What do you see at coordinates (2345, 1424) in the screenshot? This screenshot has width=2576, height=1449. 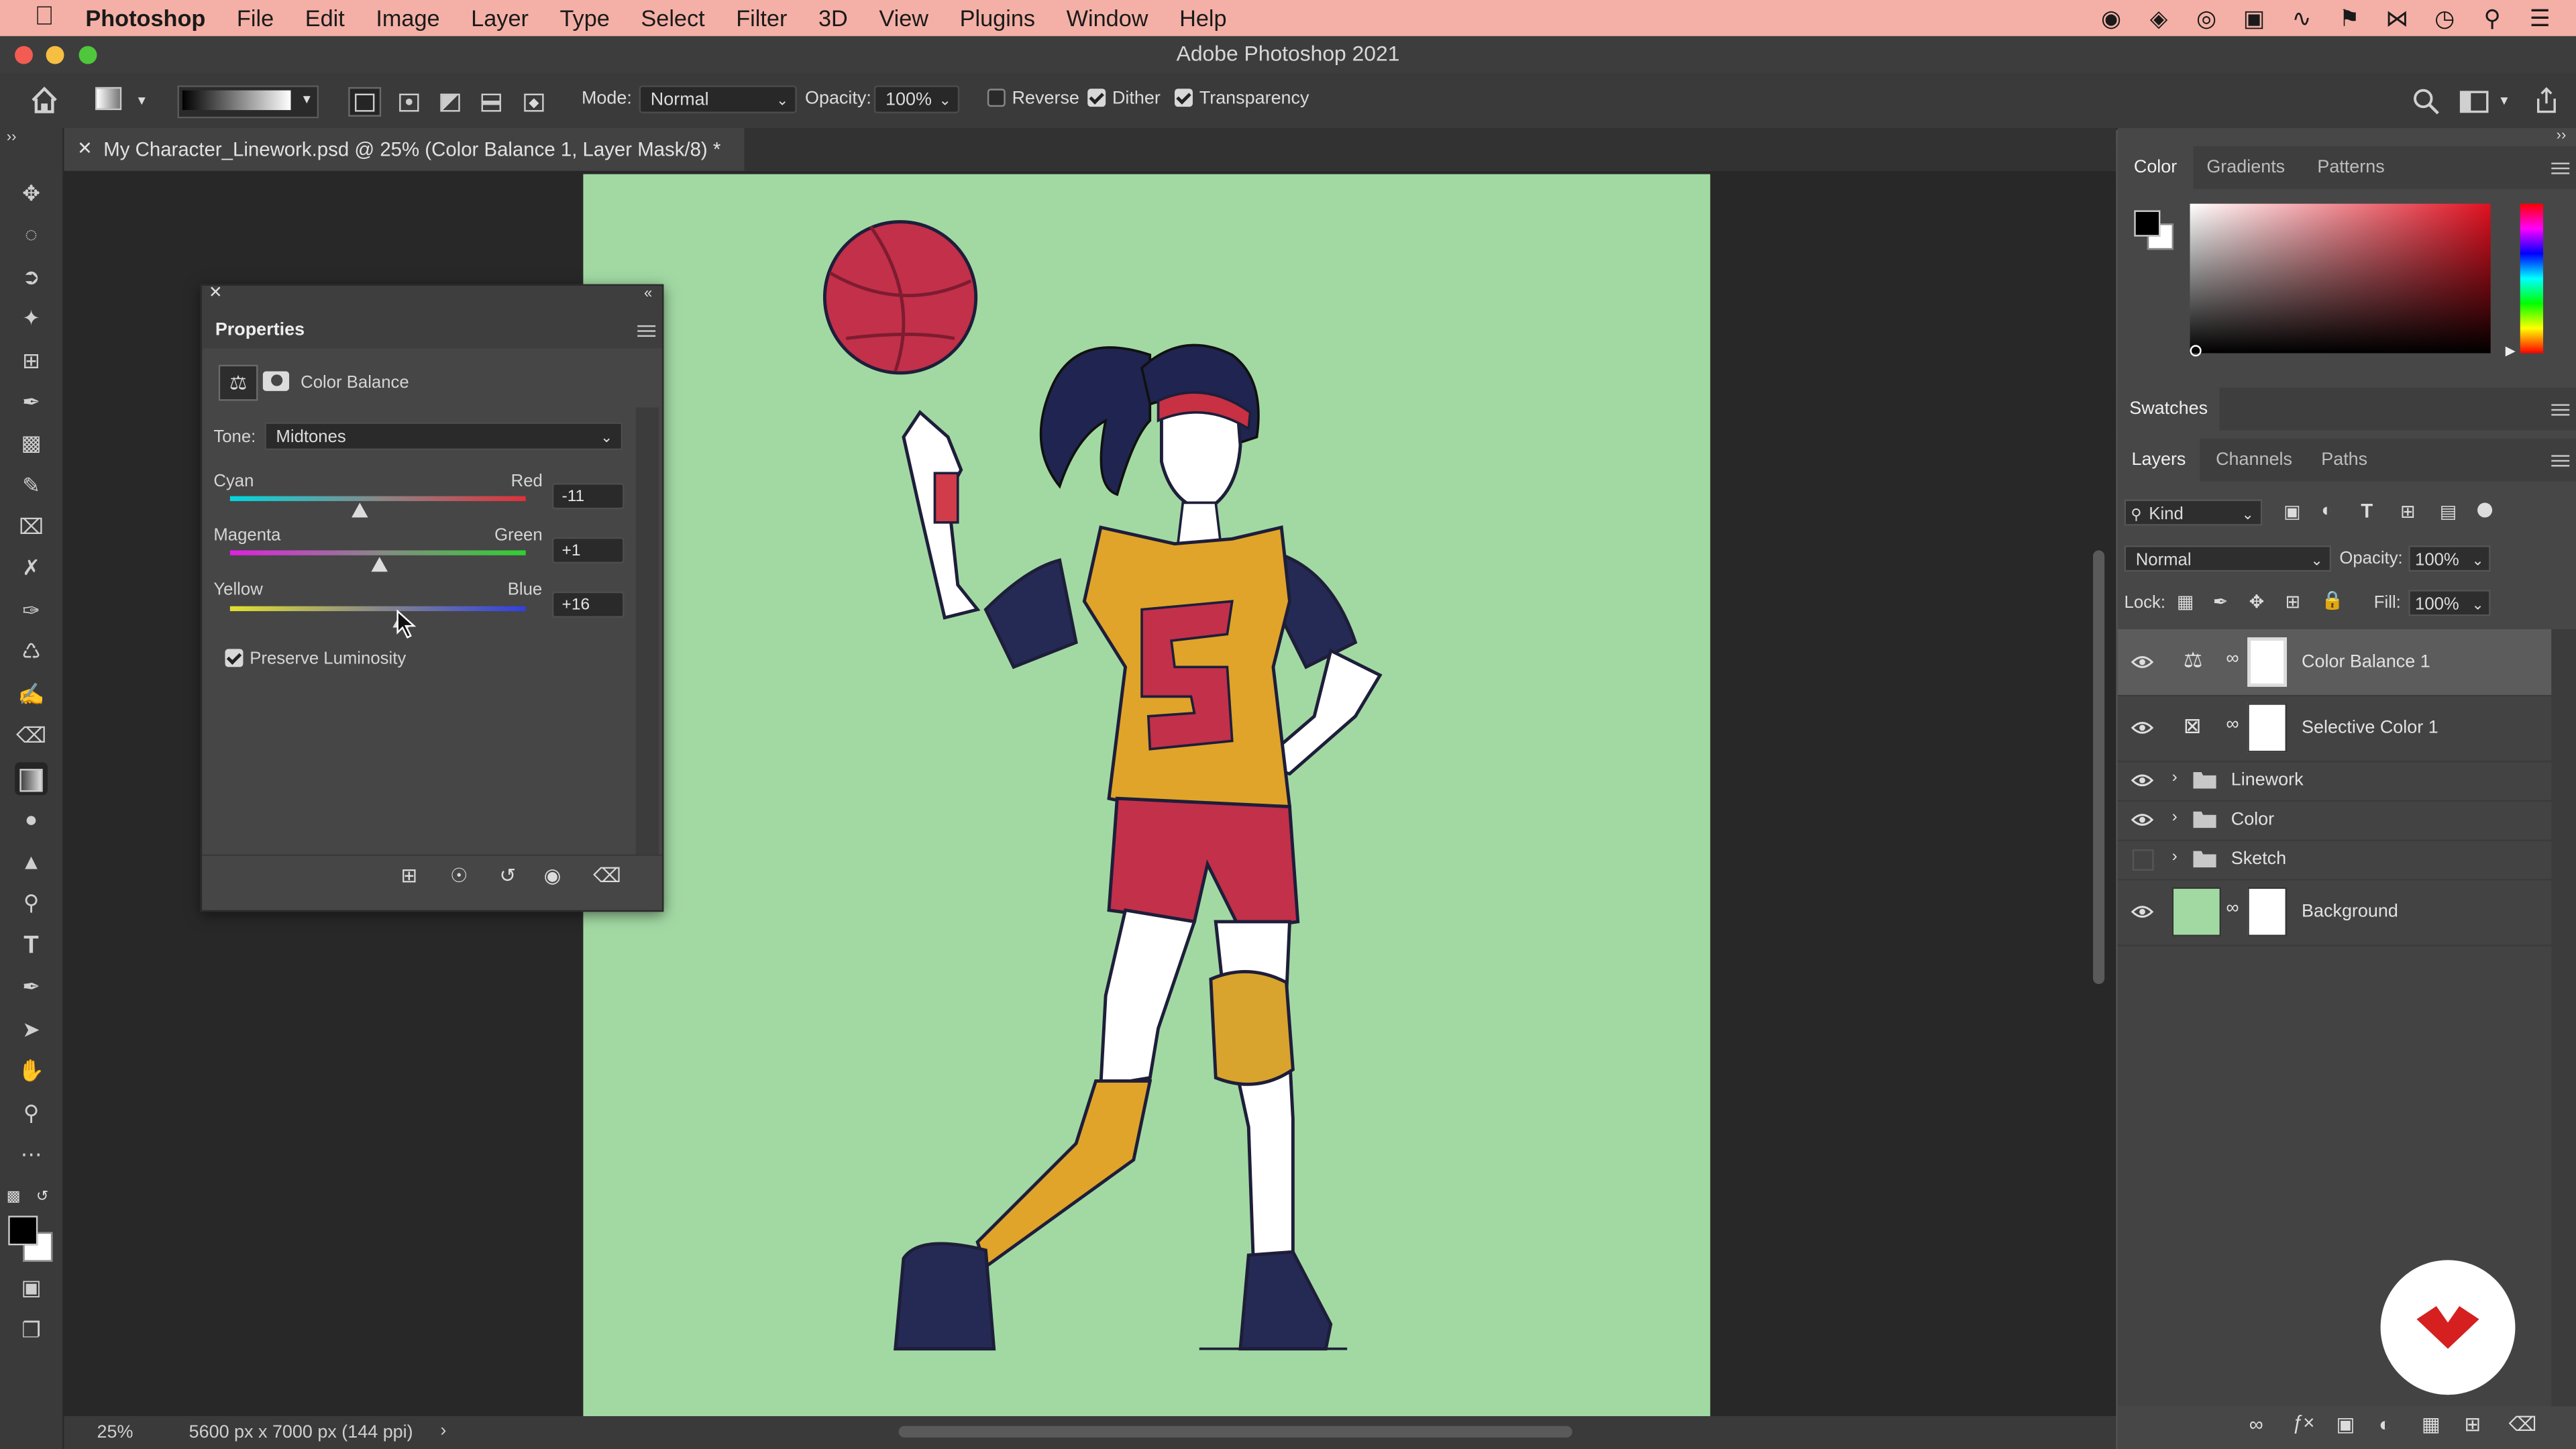 I see `add-mask-icon: ▣` at bounding box center [2345, 1424].